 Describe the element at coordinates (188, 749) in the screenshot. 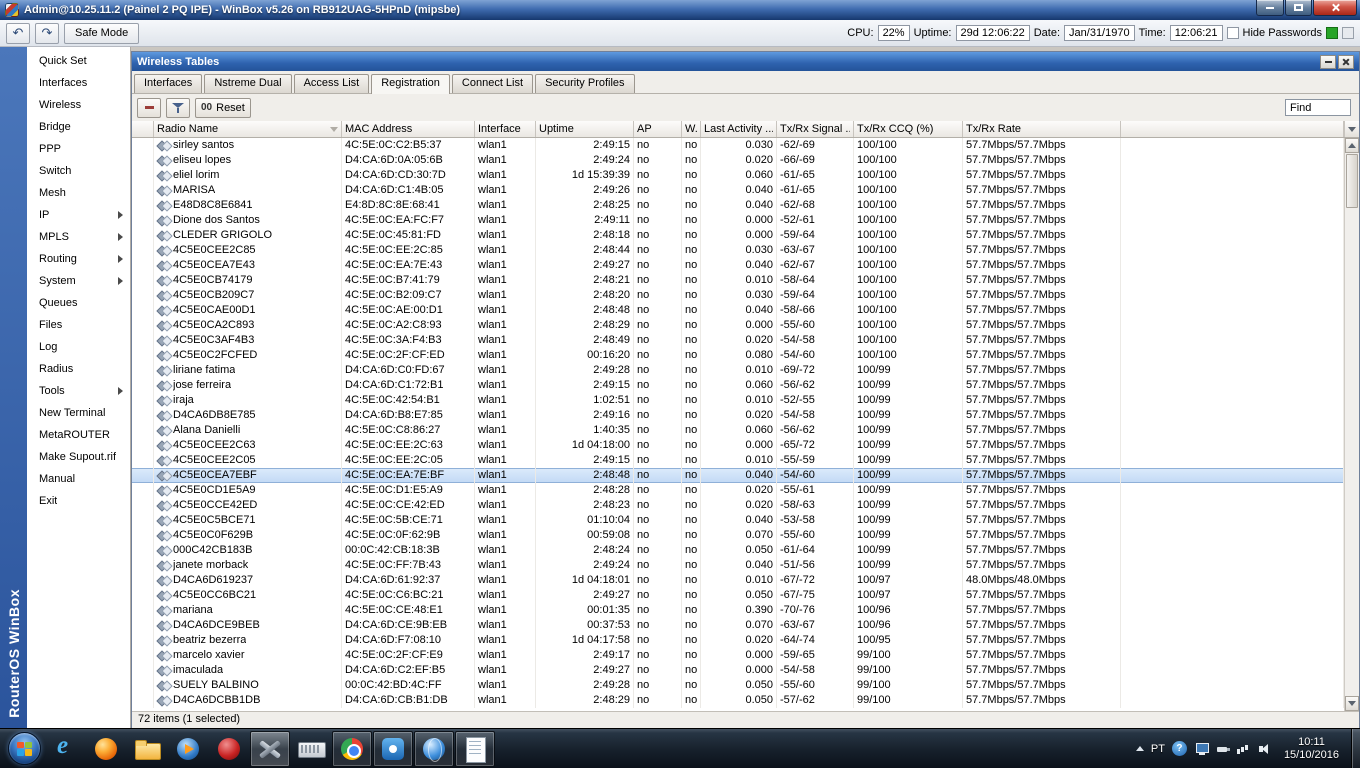

I see `taskbar-media-player-button` at that location.